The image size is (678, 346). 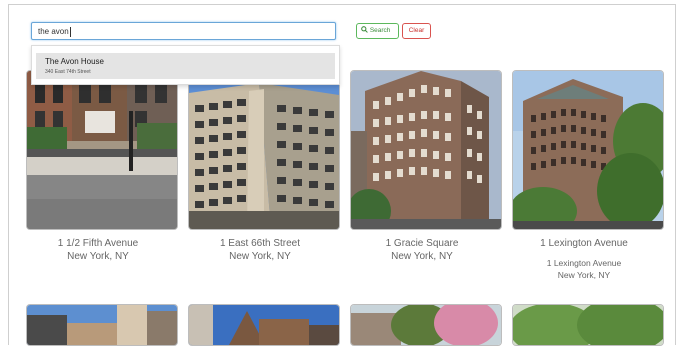 I want to click on suggestion-item: The Avon House 340 East 74th Street, so click(x=185, y=66).